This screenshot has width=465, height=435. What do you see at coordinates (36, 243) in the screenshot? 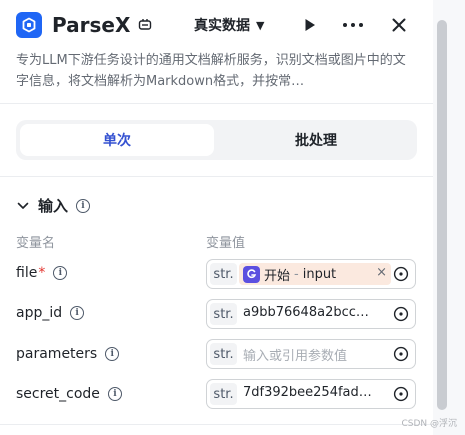
I see `column-header-name: 变量名` at bounding box center [36, 243].